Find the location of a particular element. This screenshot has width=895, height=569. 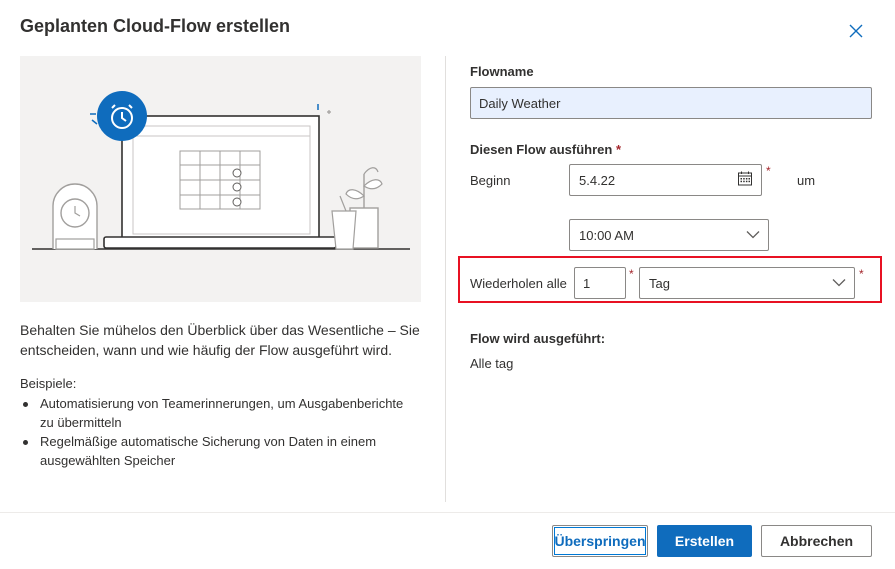

close-icon is located at coordinates (856, 31).